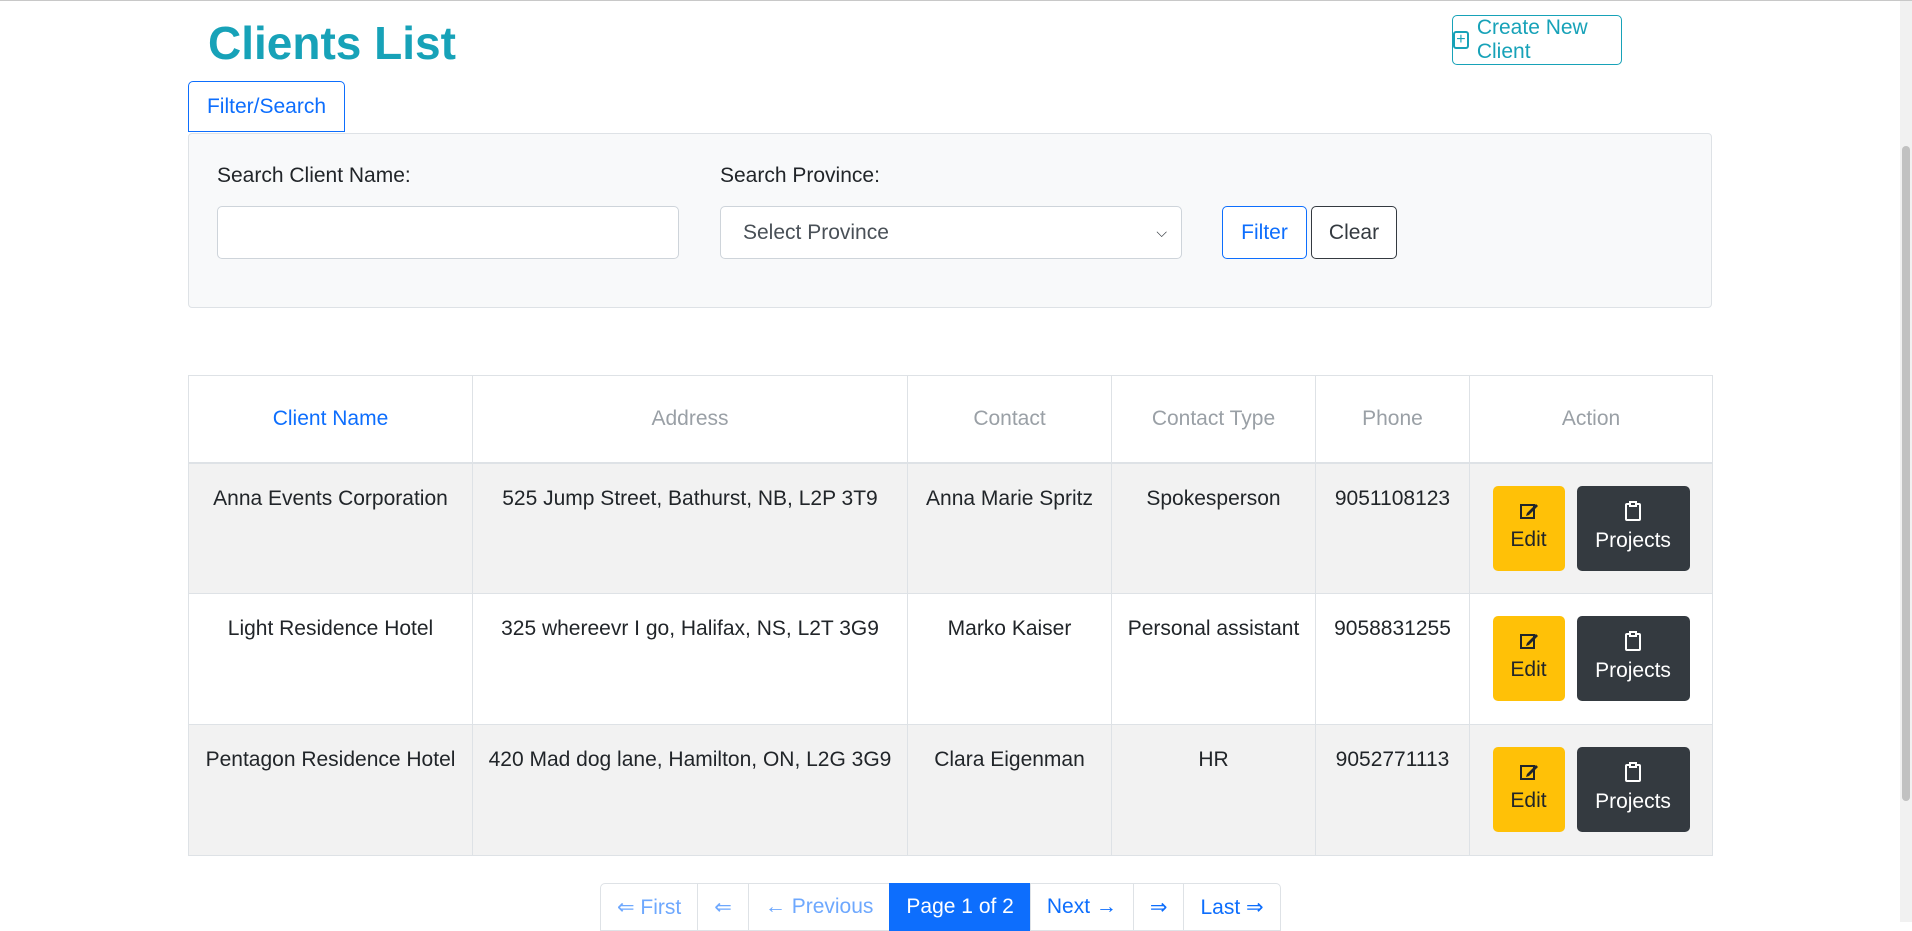 Image resolution: width=1912 pixels, height=931 pixels. What do you see at coordinates (1009, 790) in the screenshot?
I see `cell-contact: Clara Eigenman` at bounding box center [1009, 790].